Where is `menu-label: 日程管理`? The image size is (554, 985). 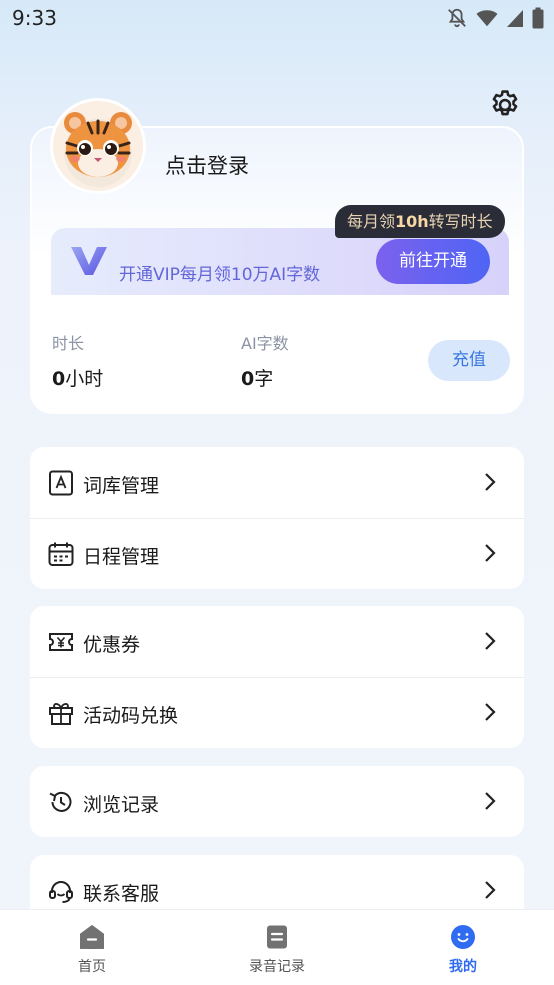
menu-label: 日程管理 is located at coordinates (121, 557).